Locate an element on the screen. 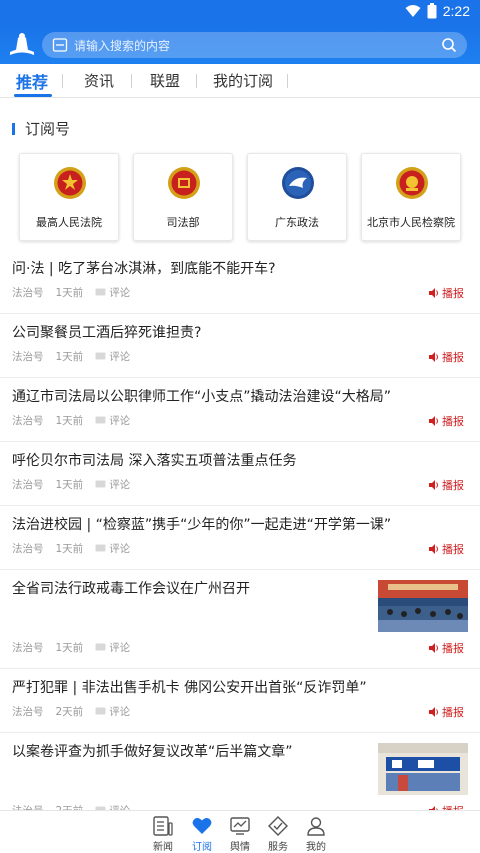  section-accent-bar is located at coordinates (13, 128).